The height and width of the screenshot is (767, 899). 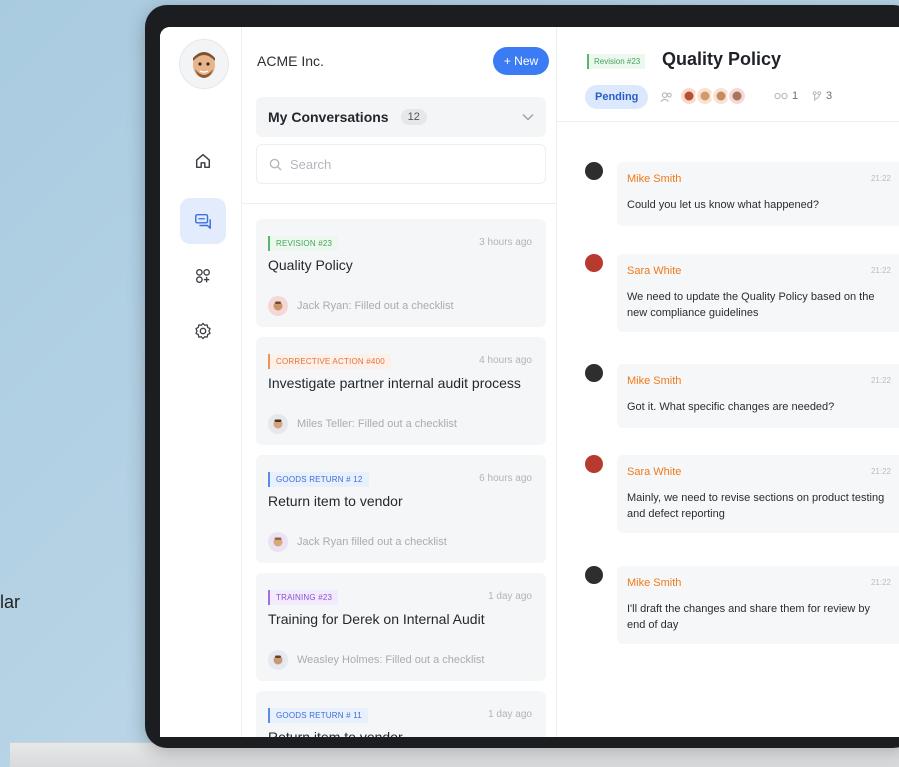 What do you see at coordinates (303, 597) in the screenshot?
I see `conversation-tag: TRAINING #23` at bounding box center [303, 597].